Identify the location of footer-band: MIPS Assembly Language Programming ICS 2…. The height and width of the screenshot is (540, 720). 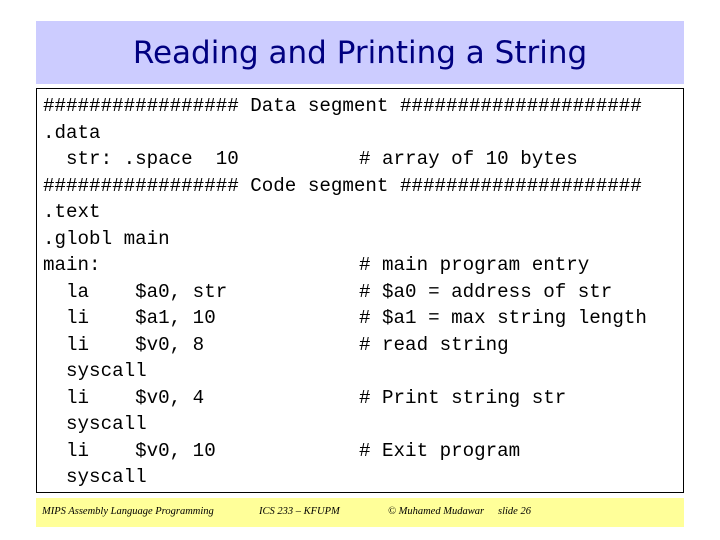
(360, 512).